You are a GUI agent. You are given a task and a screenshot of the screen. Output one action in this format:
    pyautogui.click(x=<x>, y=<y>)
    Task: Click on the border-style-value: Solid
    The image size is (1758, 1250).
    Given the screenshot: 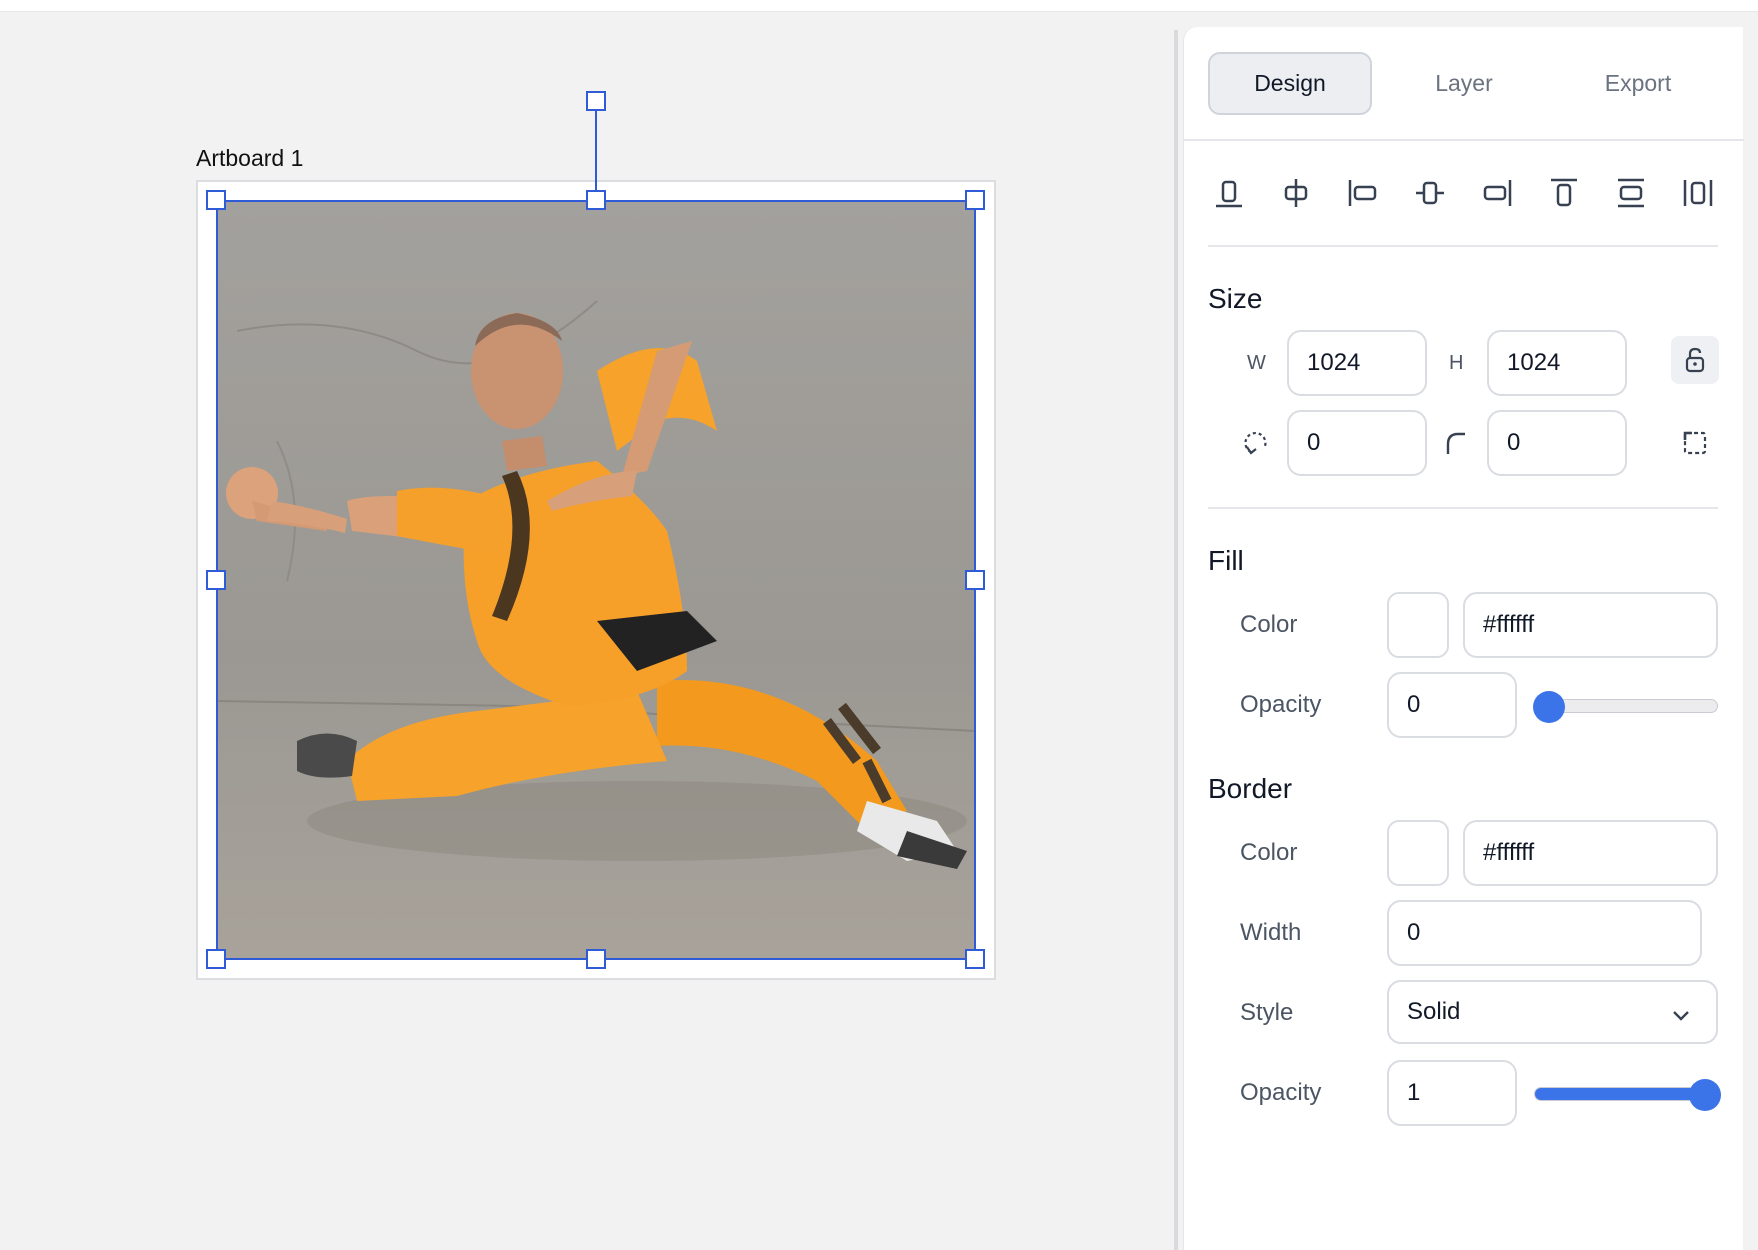 What is the action you would take?
    pyautogui.click(x=1434, y=1011)
    